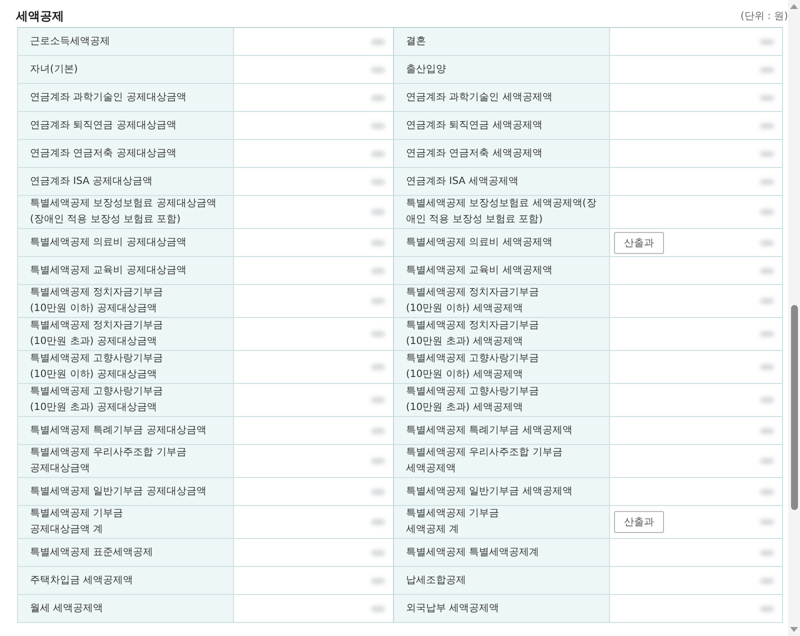 The width and height of the screenshot is (800, 636). Describe the element at coordinates (502, 609) in the screenshot. I see `row-label: 외국납부 세액공제액` at that location.